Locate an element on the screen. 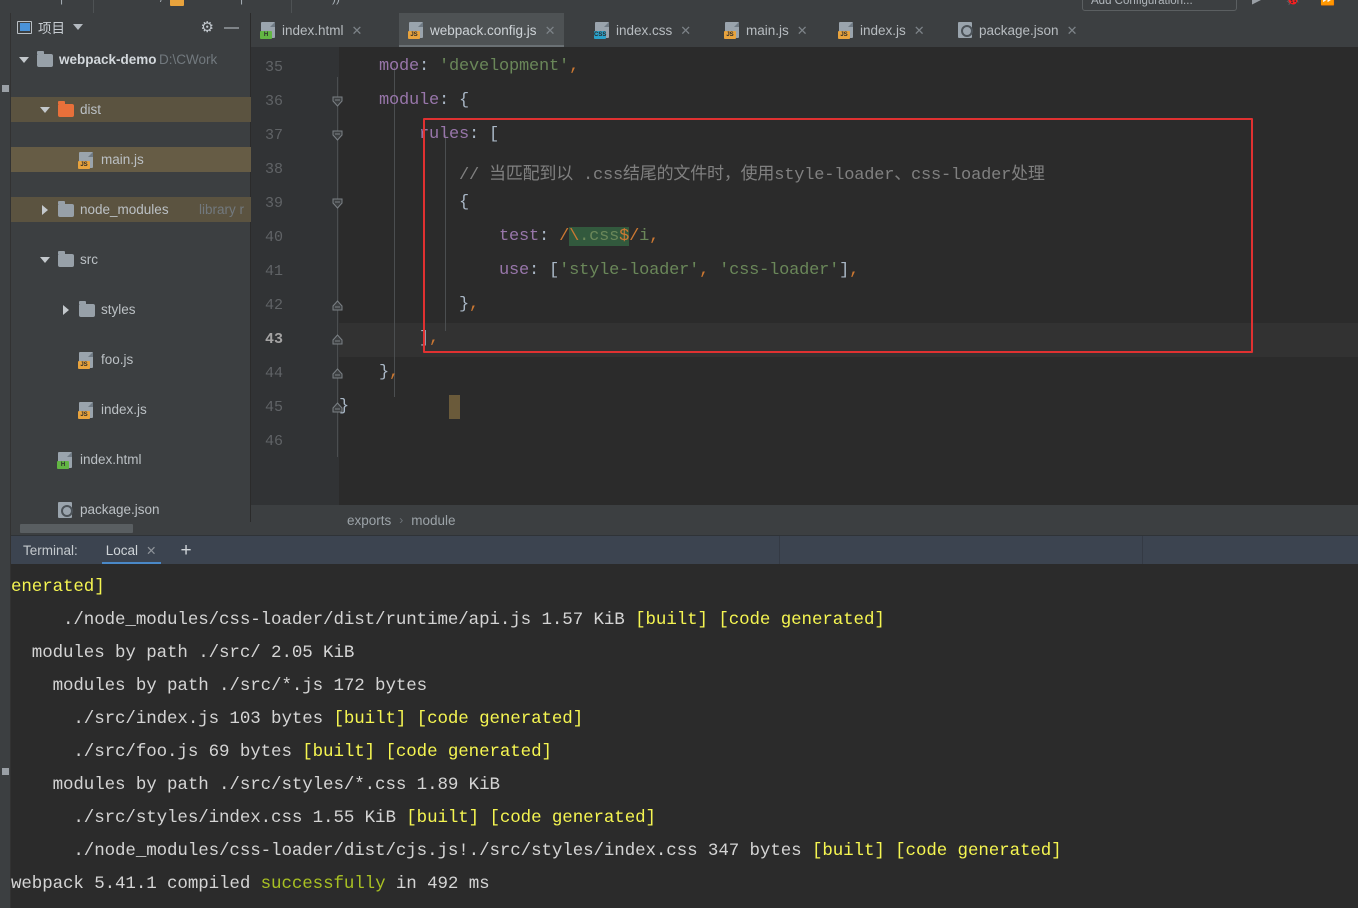 This screenshot has width=1358, height=908. line-number-current: 43 is located at coordinates (273, 339).